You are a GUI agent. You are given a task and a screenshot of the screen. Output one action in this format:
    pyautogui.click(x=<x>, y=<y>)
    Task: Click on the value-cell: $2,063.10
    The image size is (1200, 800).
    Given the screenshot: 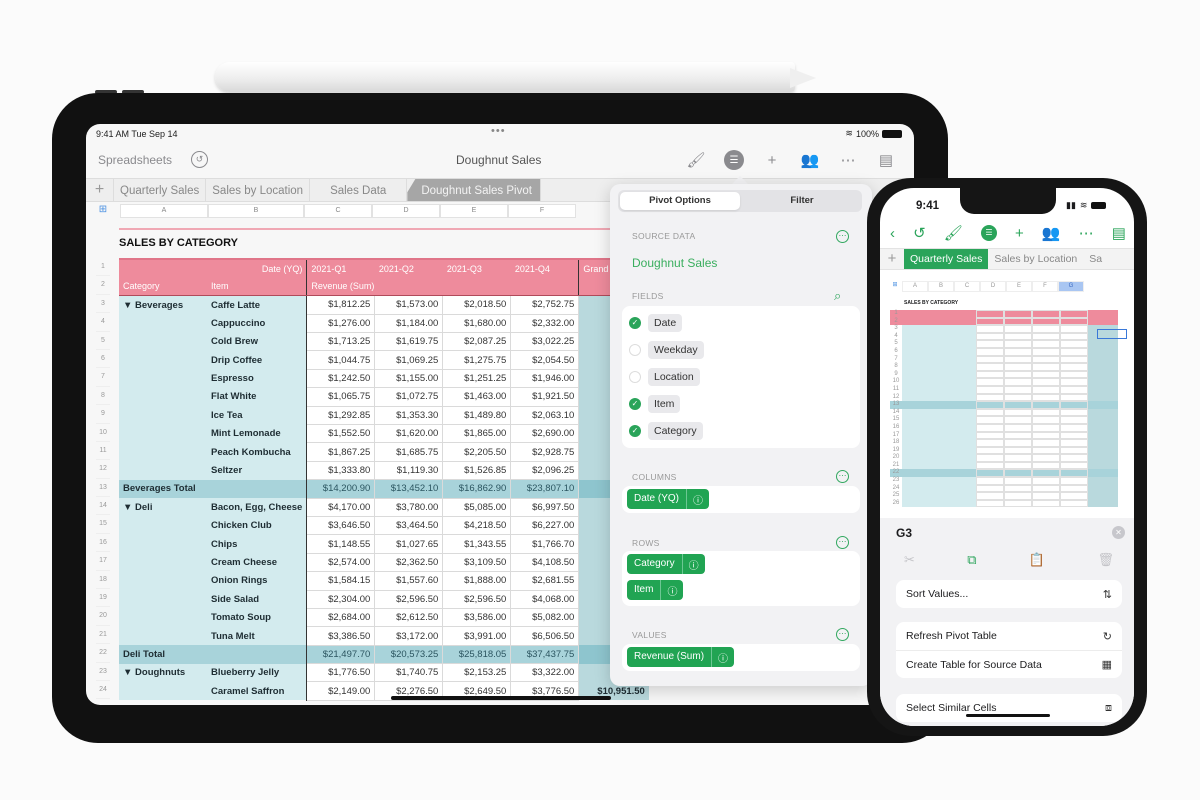 What is the action you would take?
    pyautogui.click(x=545, y=415)
    